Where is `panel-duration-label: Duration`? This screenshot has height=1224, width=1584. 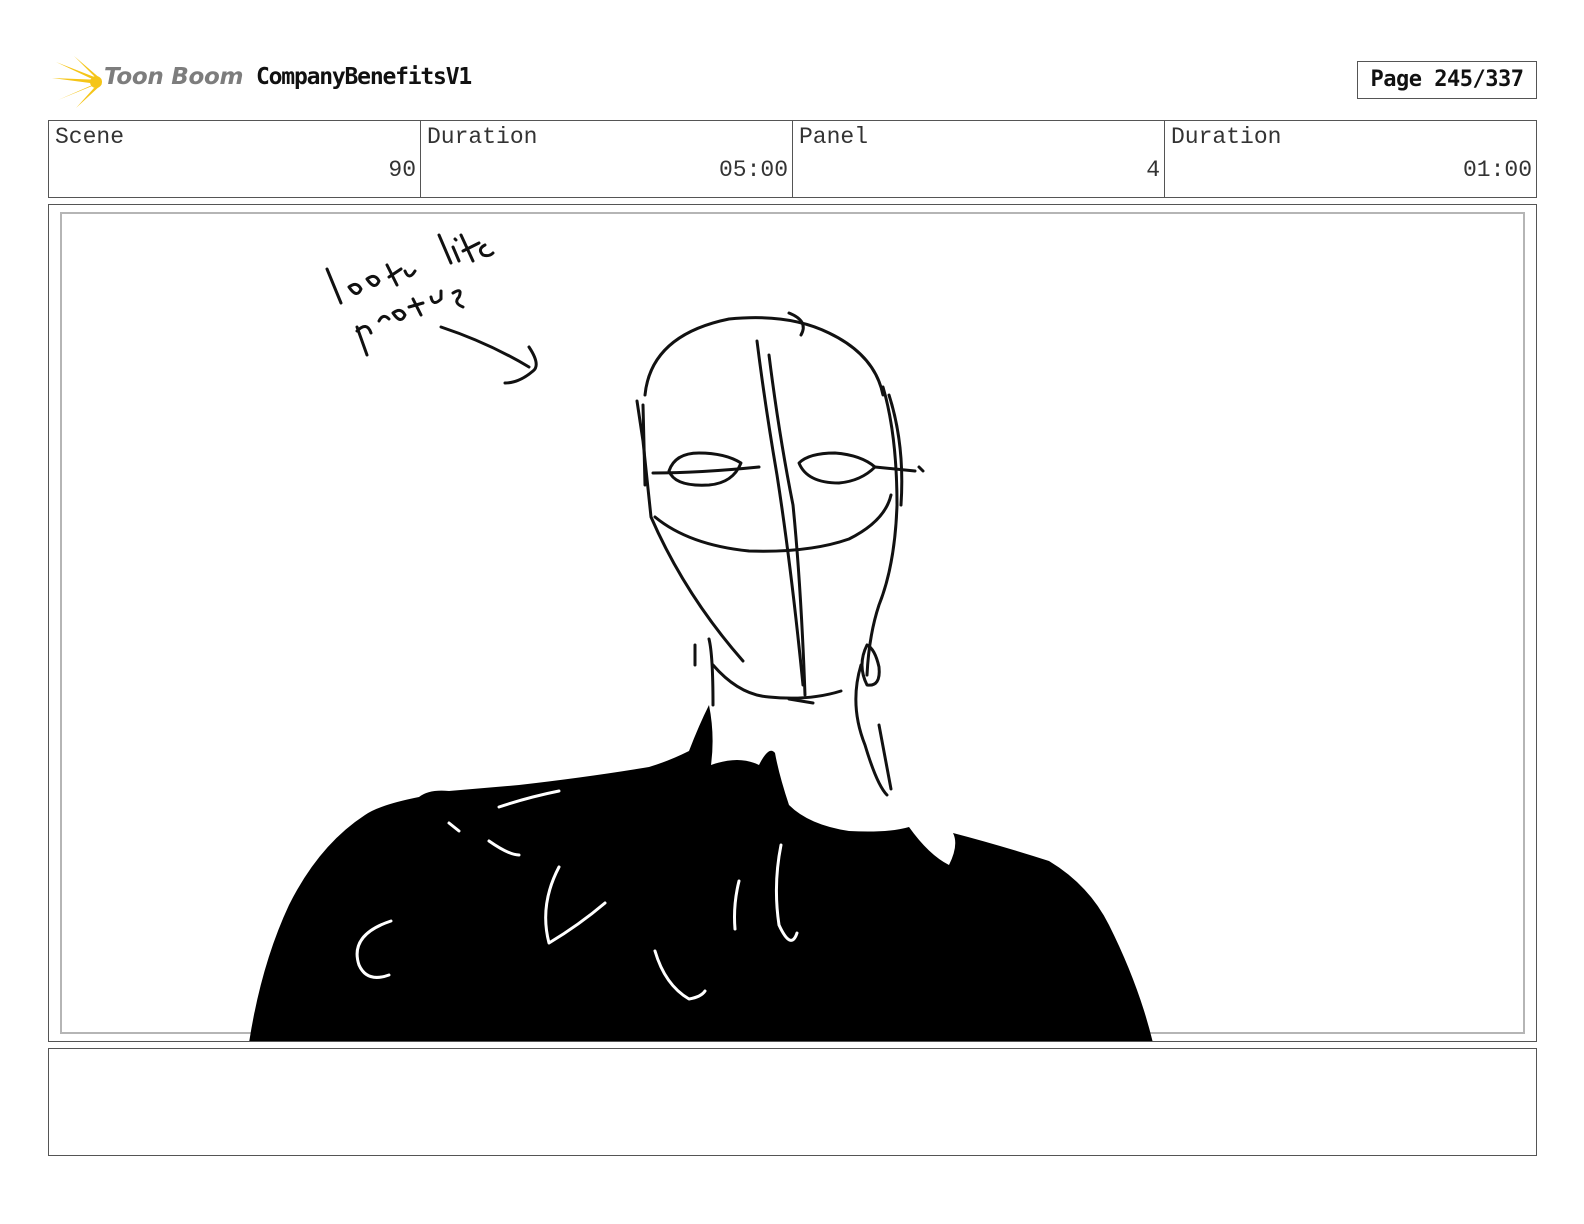
panel-duration-label: Duration is located at coordinates (1226, 137).